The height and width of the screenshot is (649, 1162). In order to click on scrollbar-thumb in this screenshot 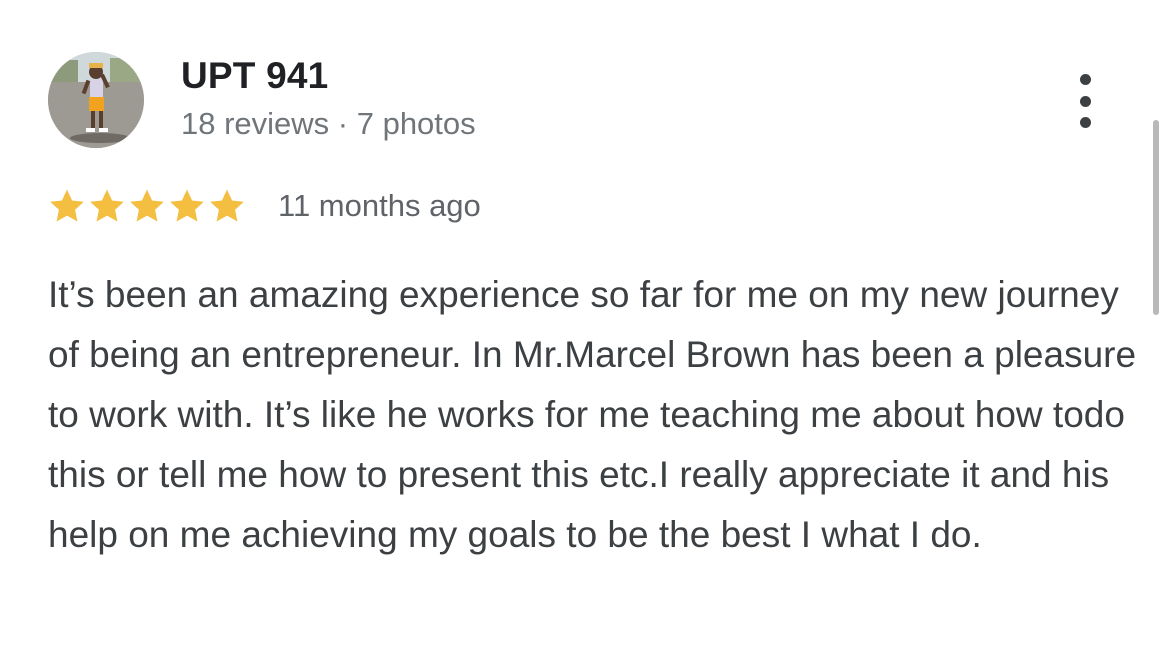, I will do `click(1156, 217)`.